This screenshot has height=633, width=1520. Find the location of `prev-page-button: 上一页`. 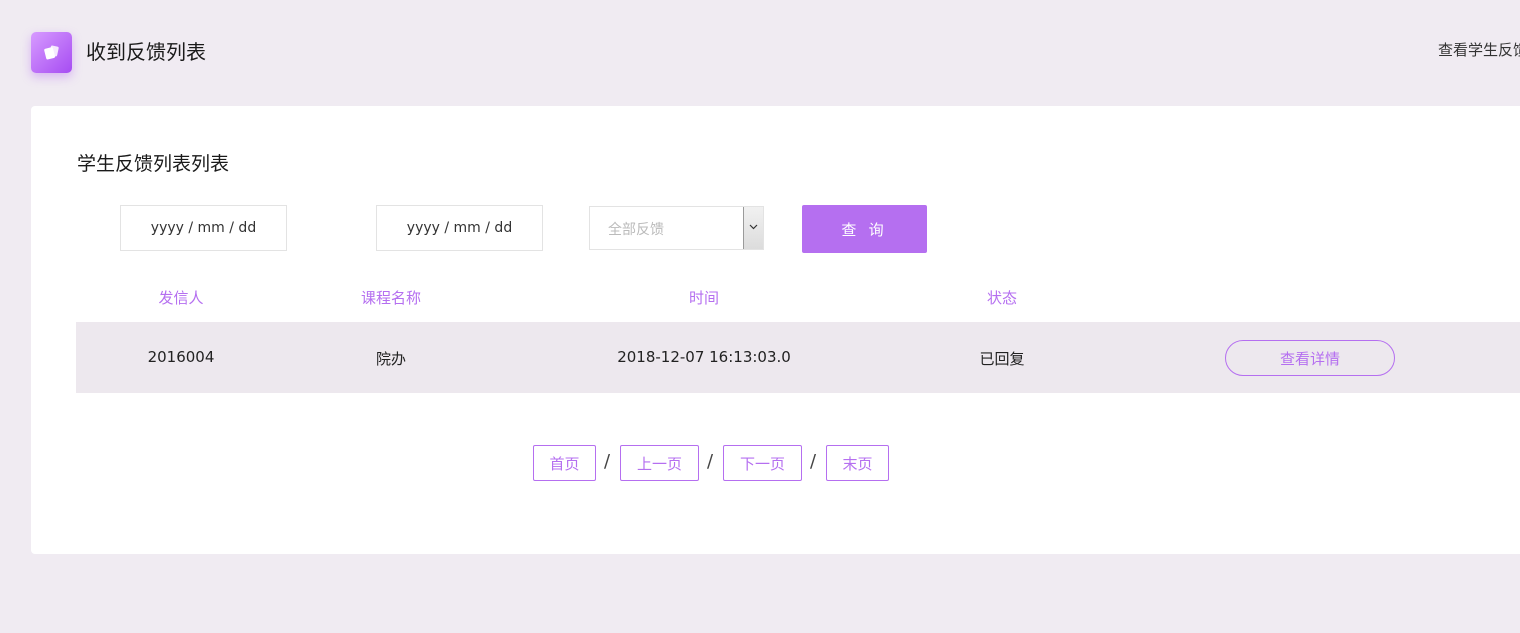

prev-page-button: 上一页 is located at coordinates (659, 463).